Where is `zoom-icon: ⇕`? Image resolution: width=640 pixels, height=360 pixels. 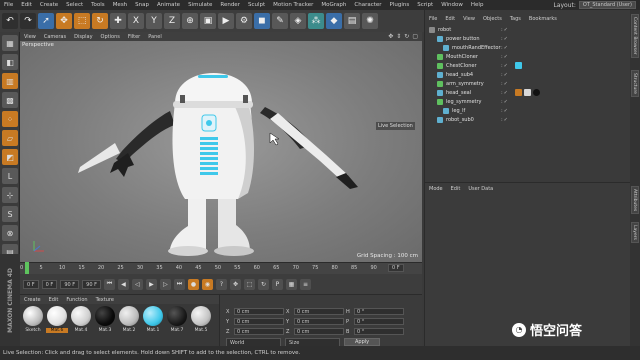 zoom-icon: ⇕ is located at coordinates (398, 36).